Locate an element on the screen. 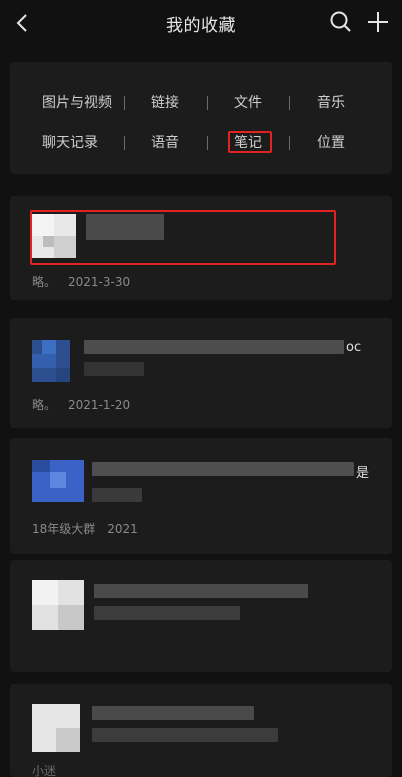 The width and height of the screenshot is (402, 777). category-links: 链接 is located at coordinates (165, 103).